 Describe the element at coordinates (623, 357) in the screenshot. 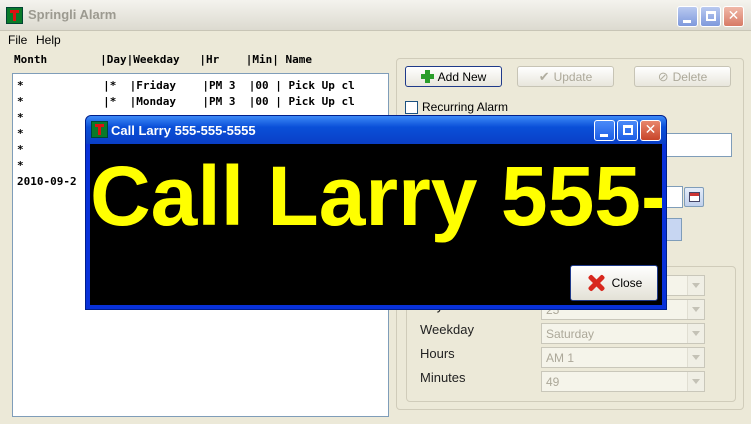

I see `hours-combo: AM 1` at that location.